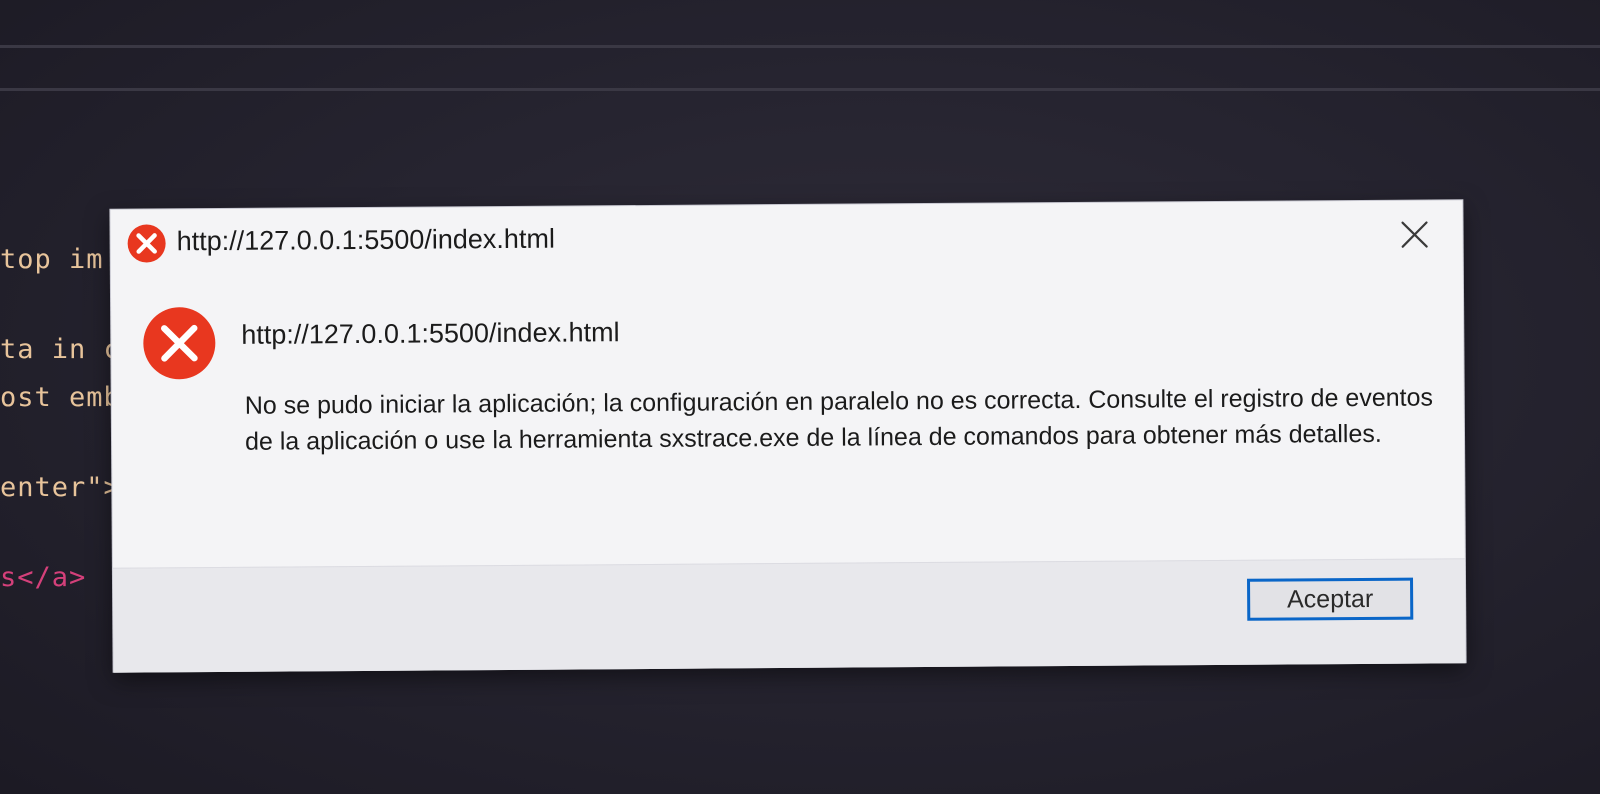  I want to click on dialog-footer: Aceptar, so click(789, 615).